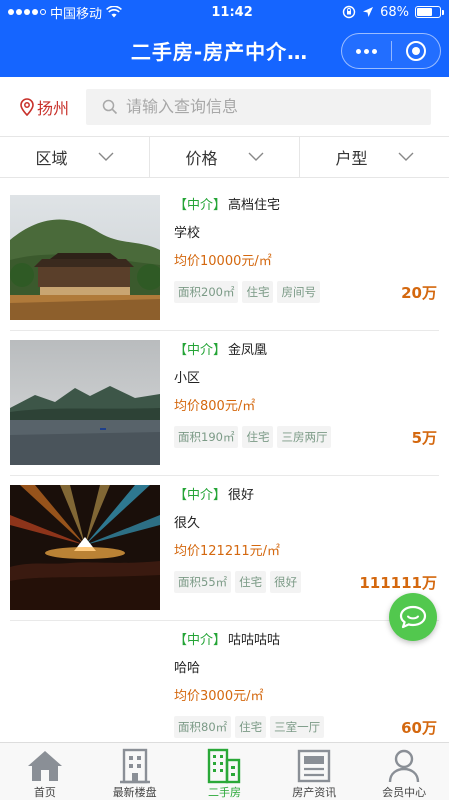 The width and height of the screenshot is (449, 800). I want to click on tab-news-label: 房产资讯, so click(314, 792).